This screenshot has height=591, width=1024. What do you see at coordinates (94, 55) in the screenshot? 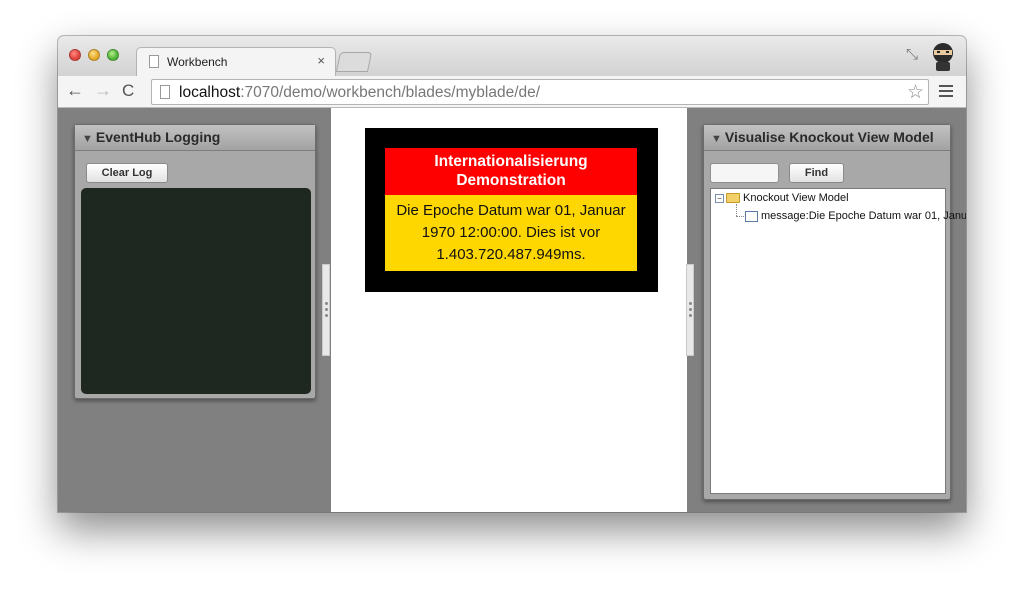
I see `minimize-window-button` at bounding box center [94, 55].